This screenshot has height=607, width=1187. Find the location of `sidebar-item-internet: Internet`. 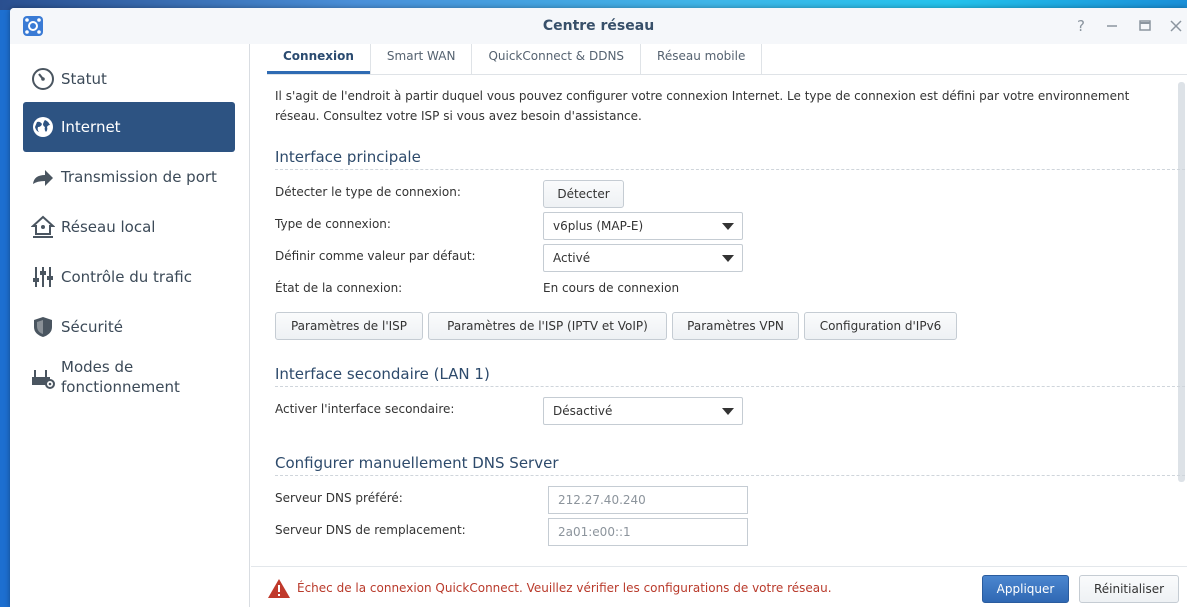

sidebar-item-internet: Internet is located at coordinates (129, 127).